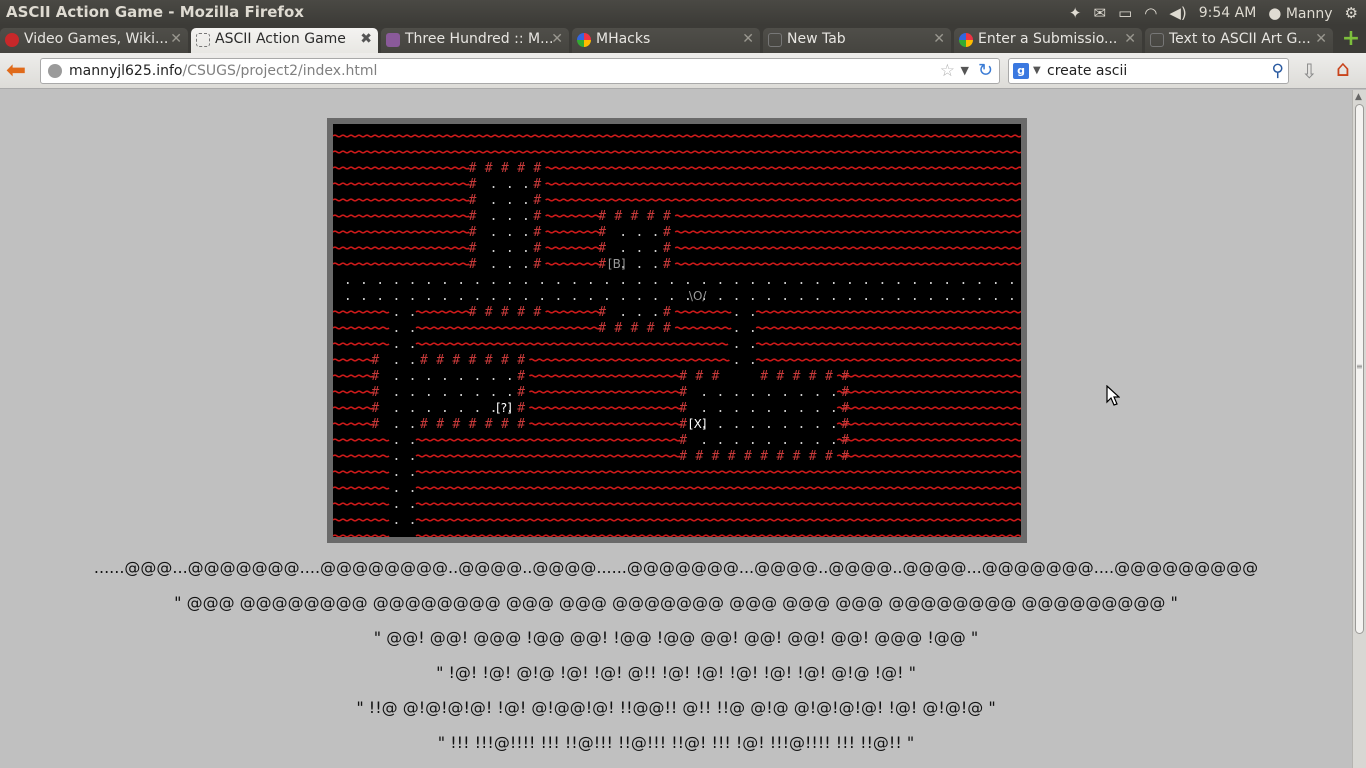 The image size is (1366, 768). I want to click on history-dropdown-icon: ▼, so click(965, 70).